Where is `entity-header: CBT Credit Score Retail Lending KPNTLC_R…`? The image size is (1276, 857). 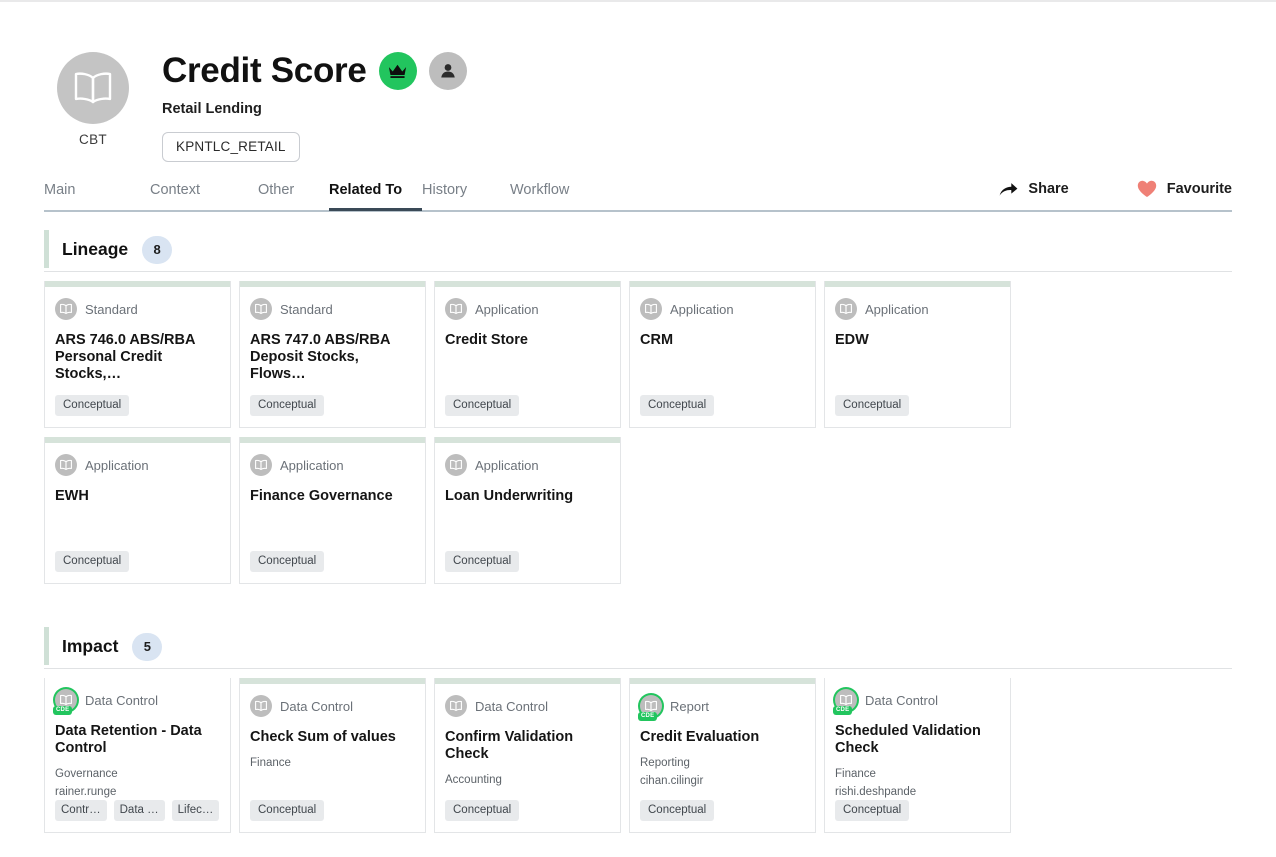 entity-header: CBT Credit Score Retail Lending KPNTLC_R… is located at coordinates (639, 108).